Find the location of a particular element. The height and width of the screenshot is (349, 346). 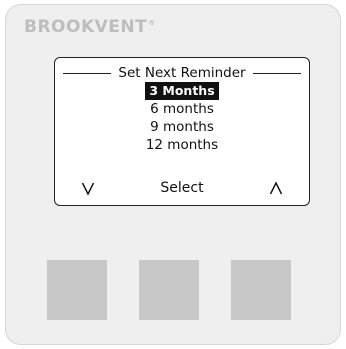

menu-header: Set Next Reminder is located at coordinates (182, 73).